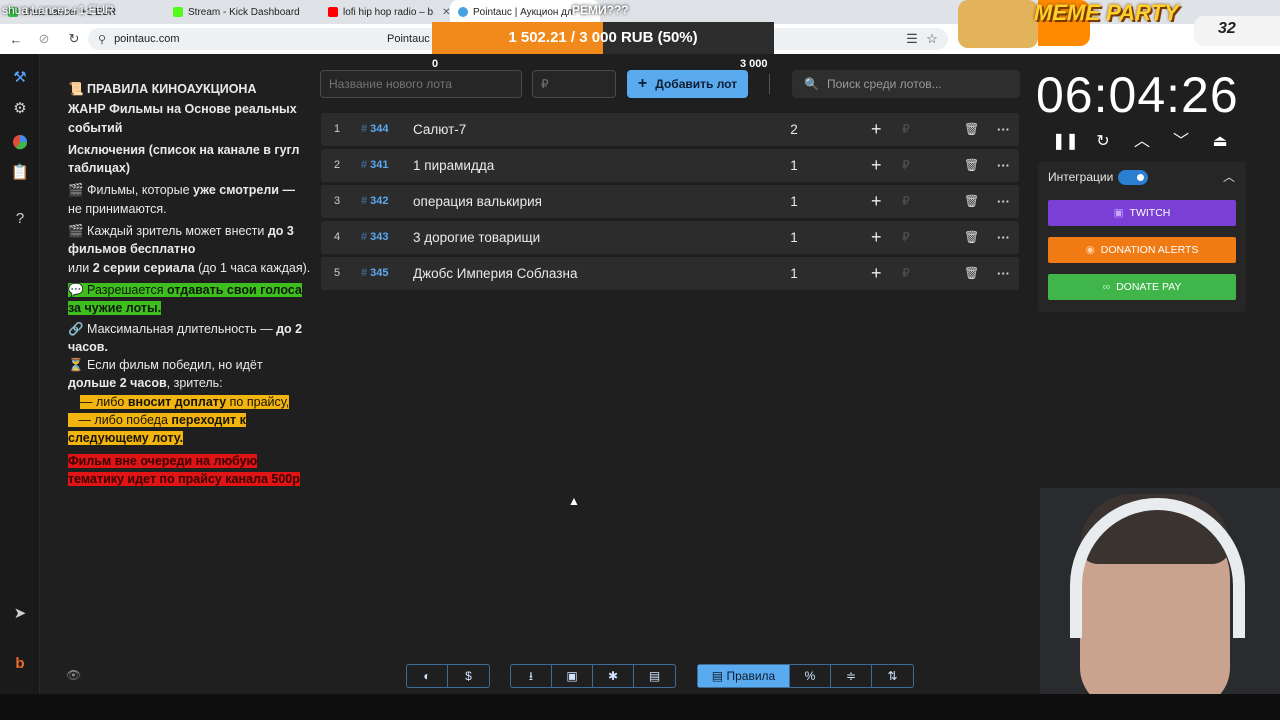 The height and width of the screenshot is (720, 1280). I want to click on lot-index: 1, so click(337, 129).